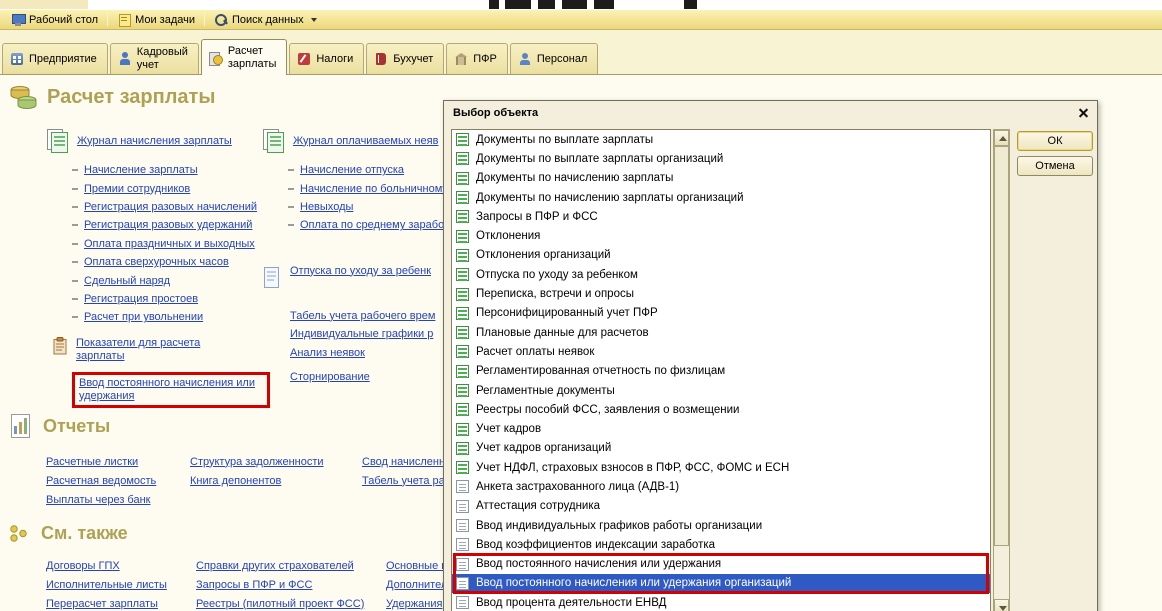  I want to click on nav-link: Начисление по больничному, so click(374, 189).